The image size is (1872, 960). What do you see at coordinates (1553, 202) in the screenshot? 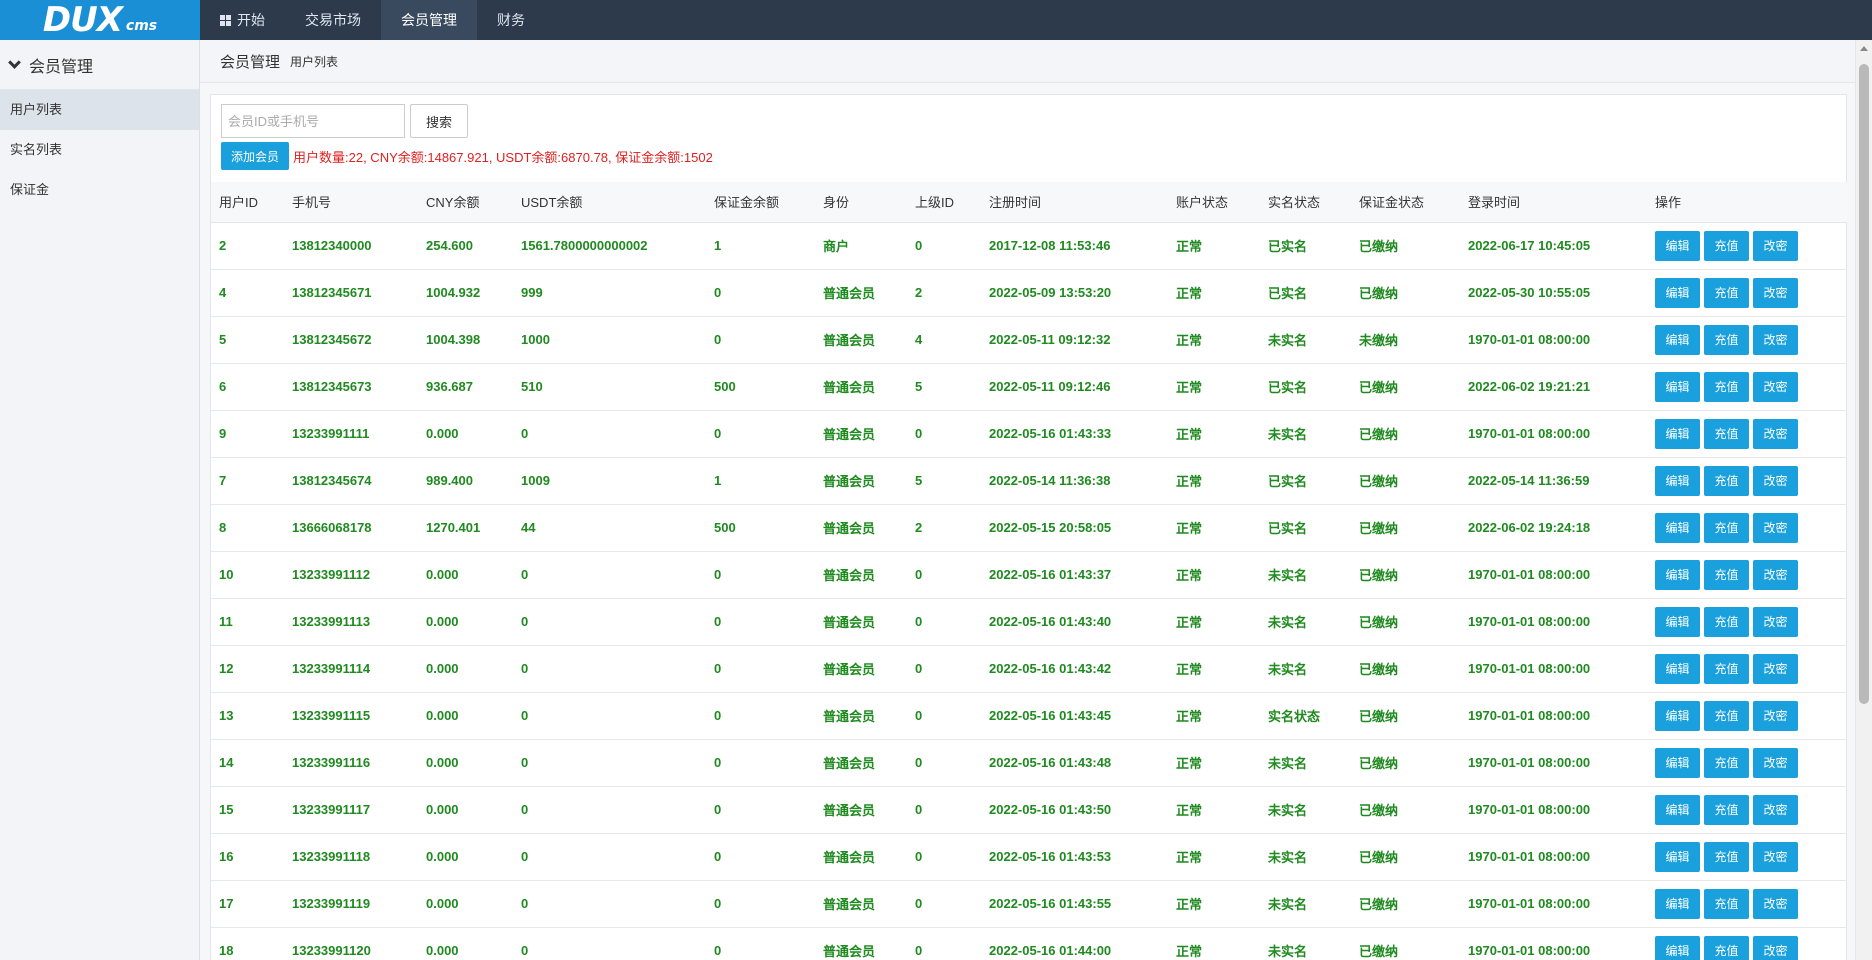
I see `column-header: 登录时间` at bounding box center [1553, 202].